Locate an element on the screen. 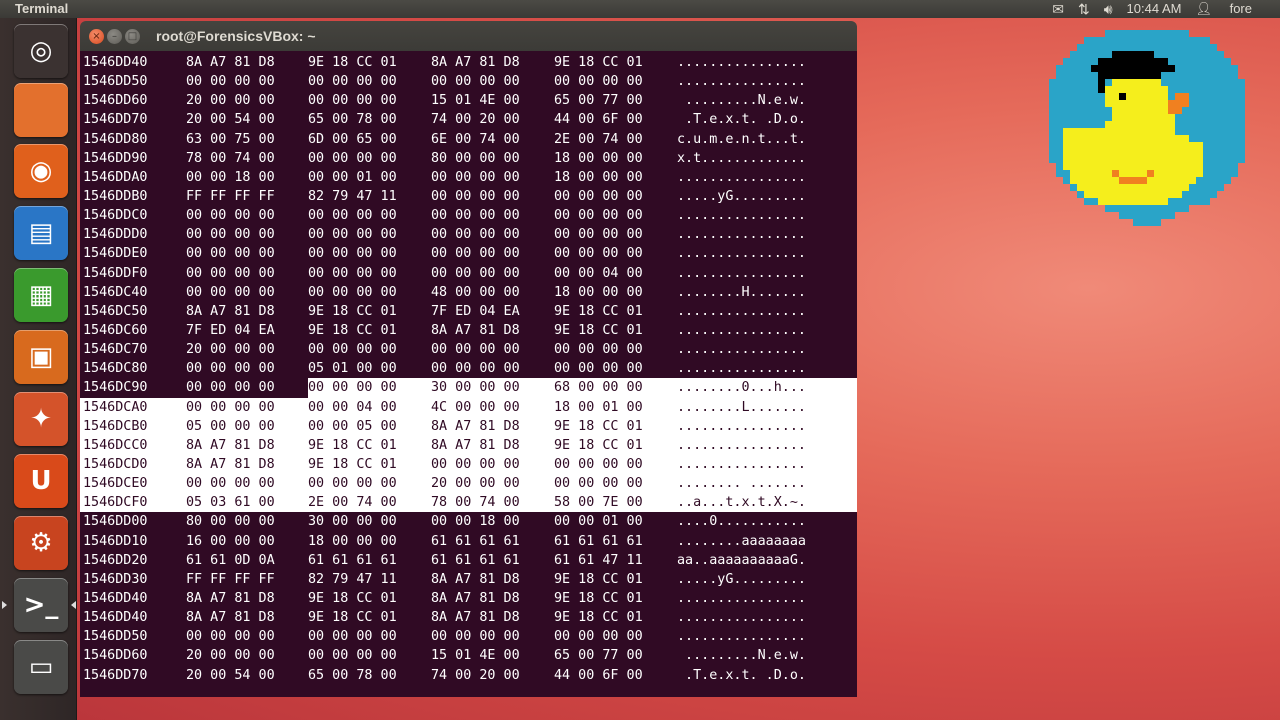  launcher-ubuntu-one: U is located at coordinates (41, 481).